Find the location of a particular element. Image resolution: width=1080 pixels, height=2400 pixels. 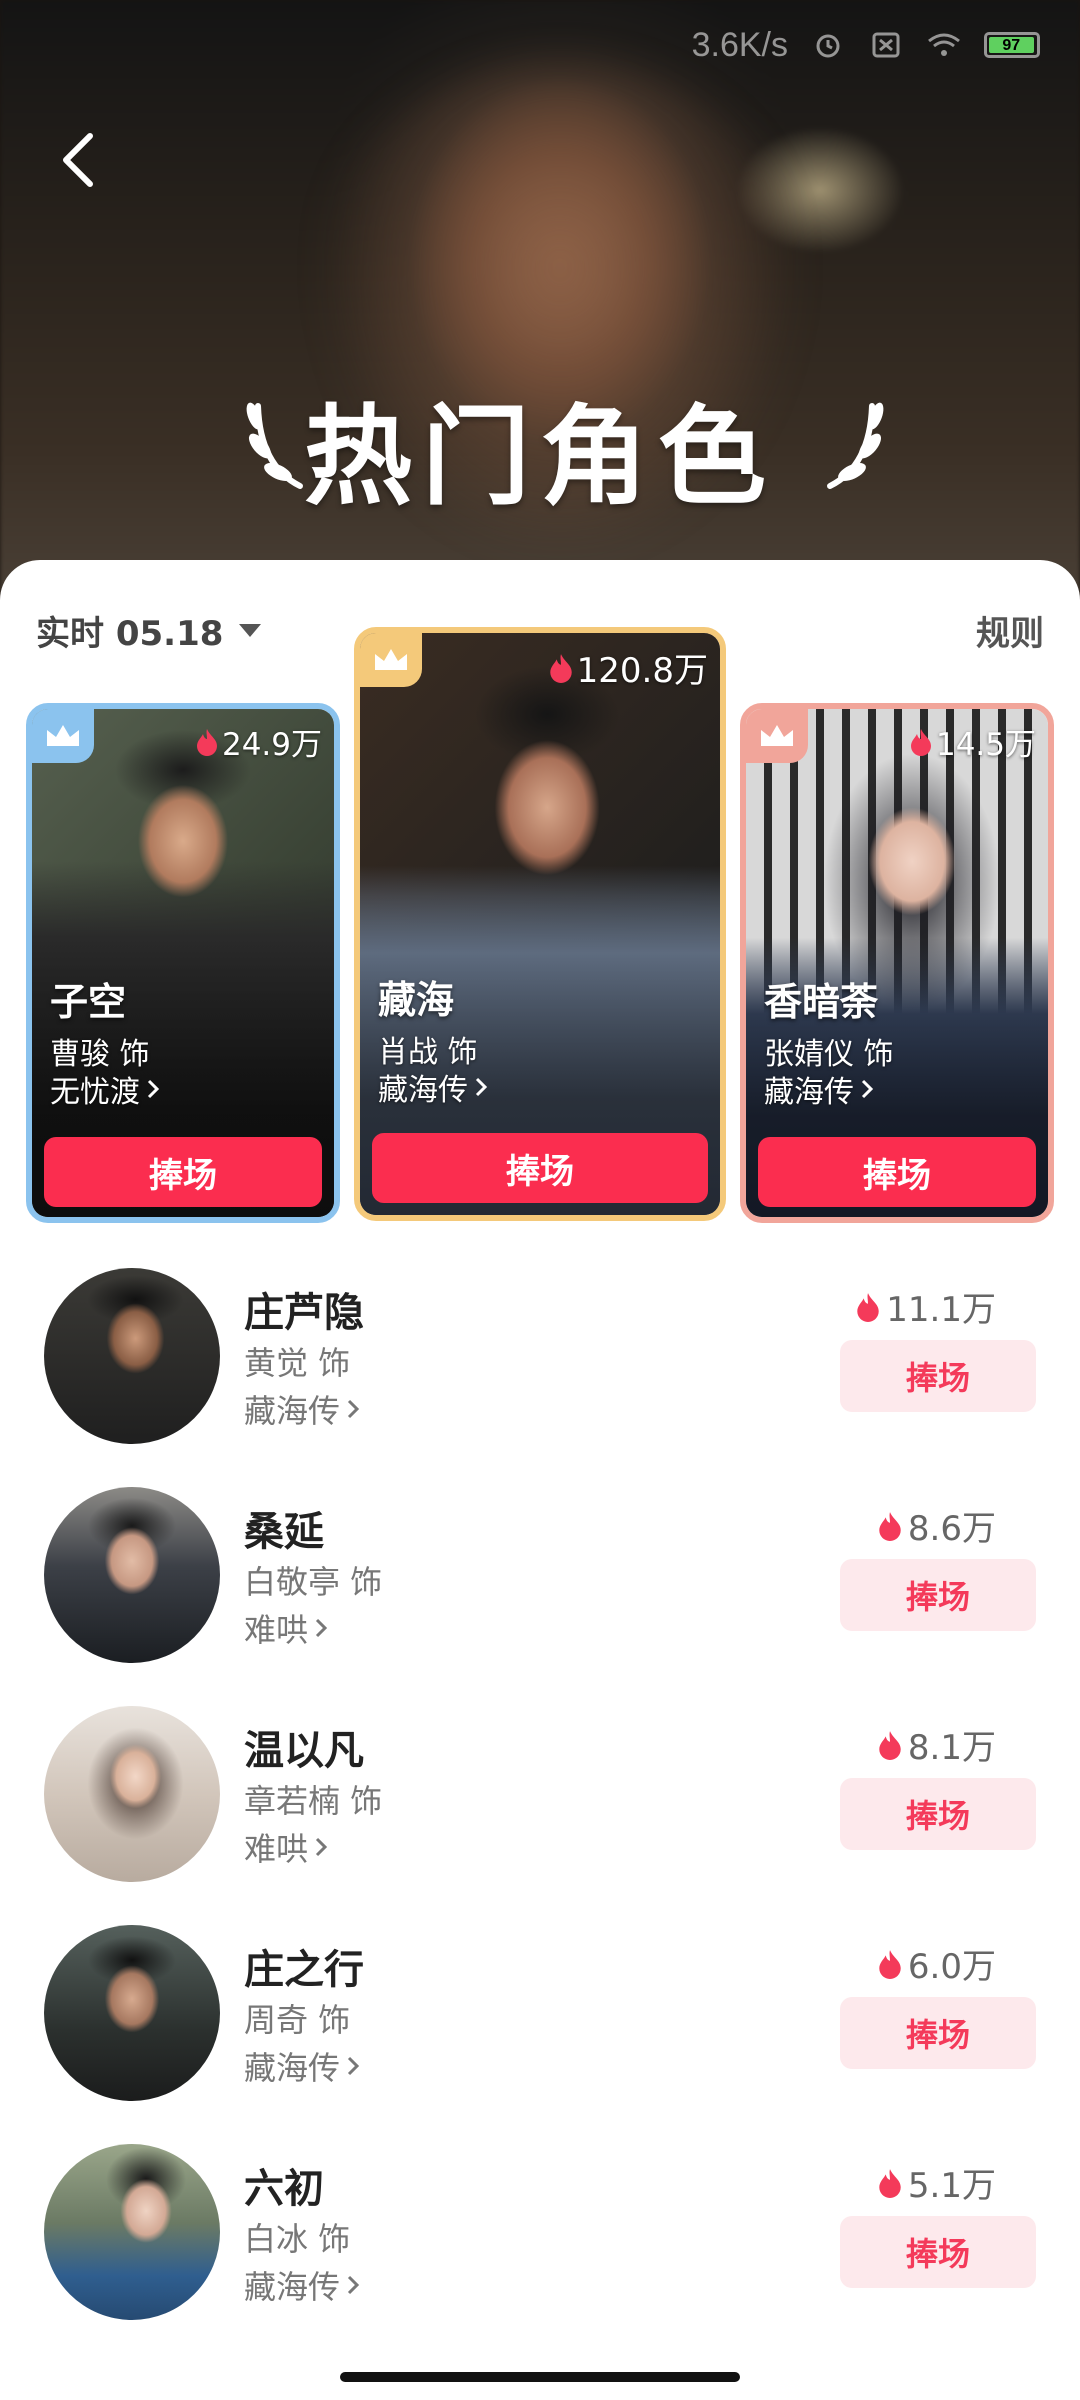

date-selector: 实时 05.18 is located at coordinates (149, 630).